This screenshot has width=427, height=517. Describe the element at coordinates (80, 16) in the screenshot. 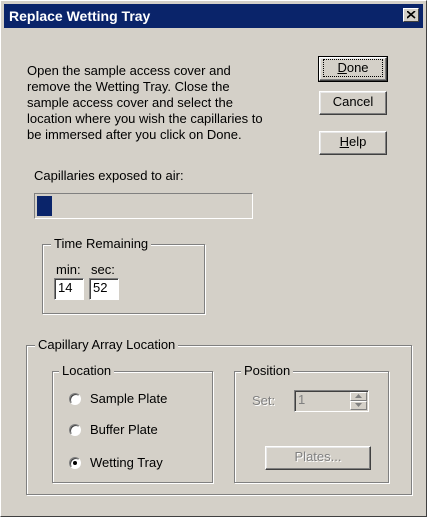

I see `window-title: Replace Wetting Tray` at that location.